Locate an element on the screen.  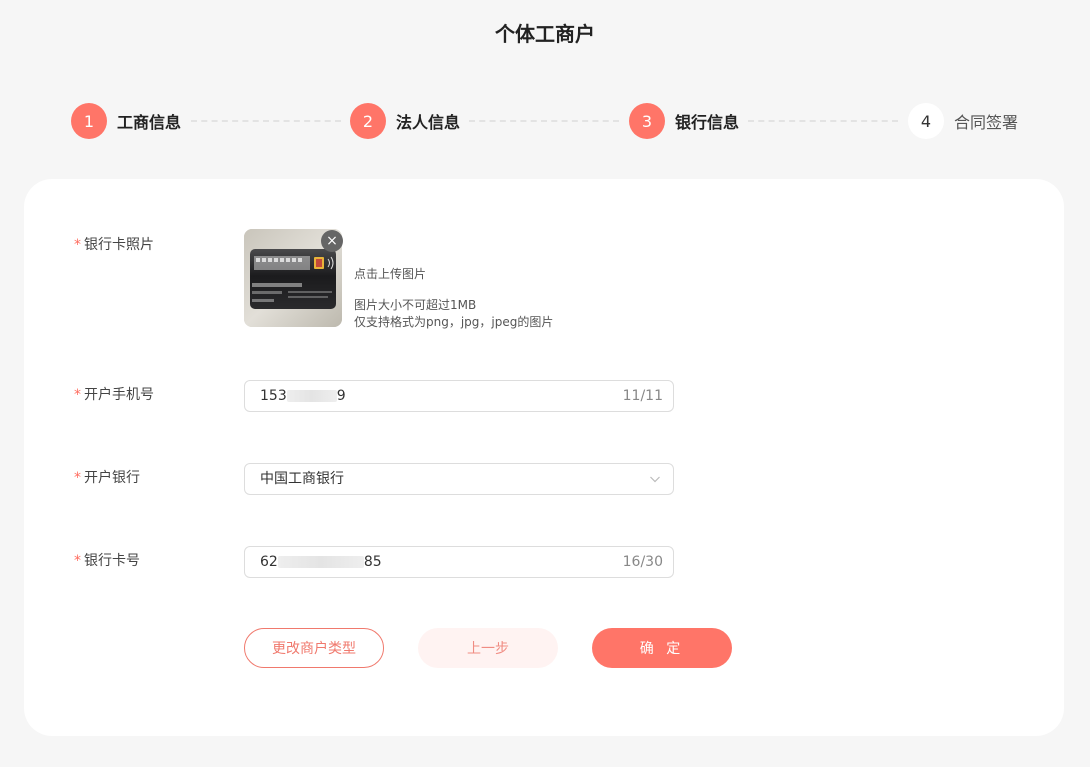
step-number: 3 is located at coordinates (647, 121).